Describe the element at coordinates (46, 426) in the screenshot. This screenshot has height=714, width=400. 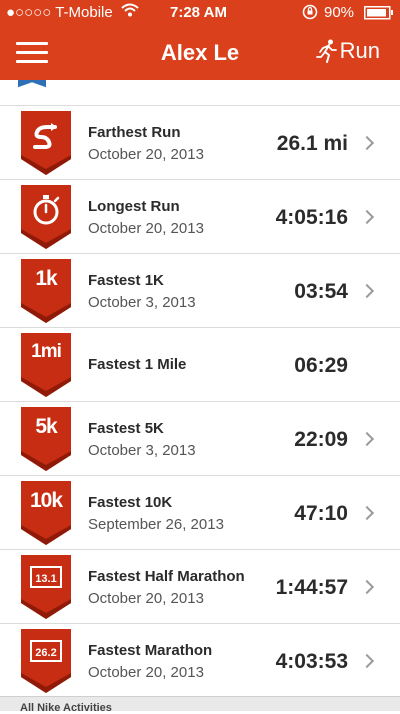
I see `badge-label: 5k` at that location.